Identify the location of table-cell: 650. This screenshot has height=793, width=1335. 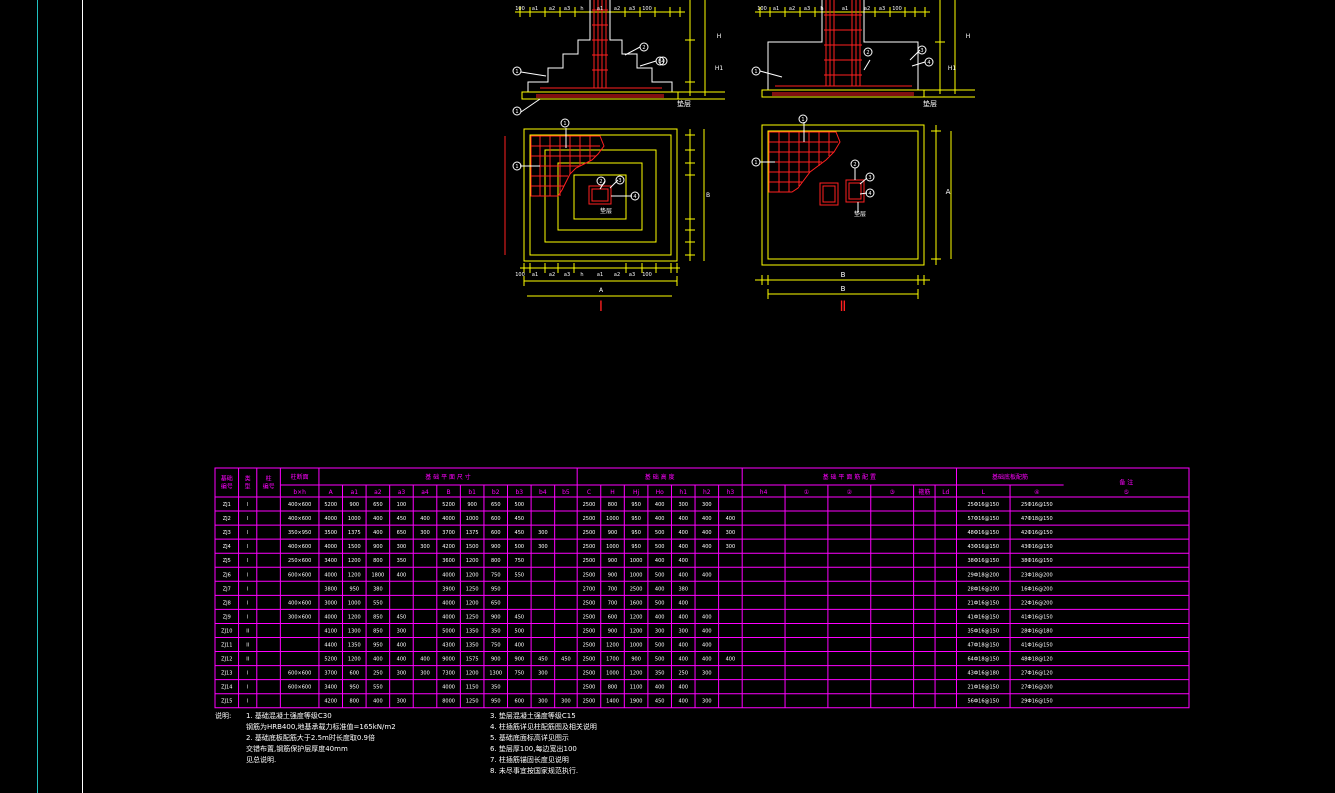
(402, 533).